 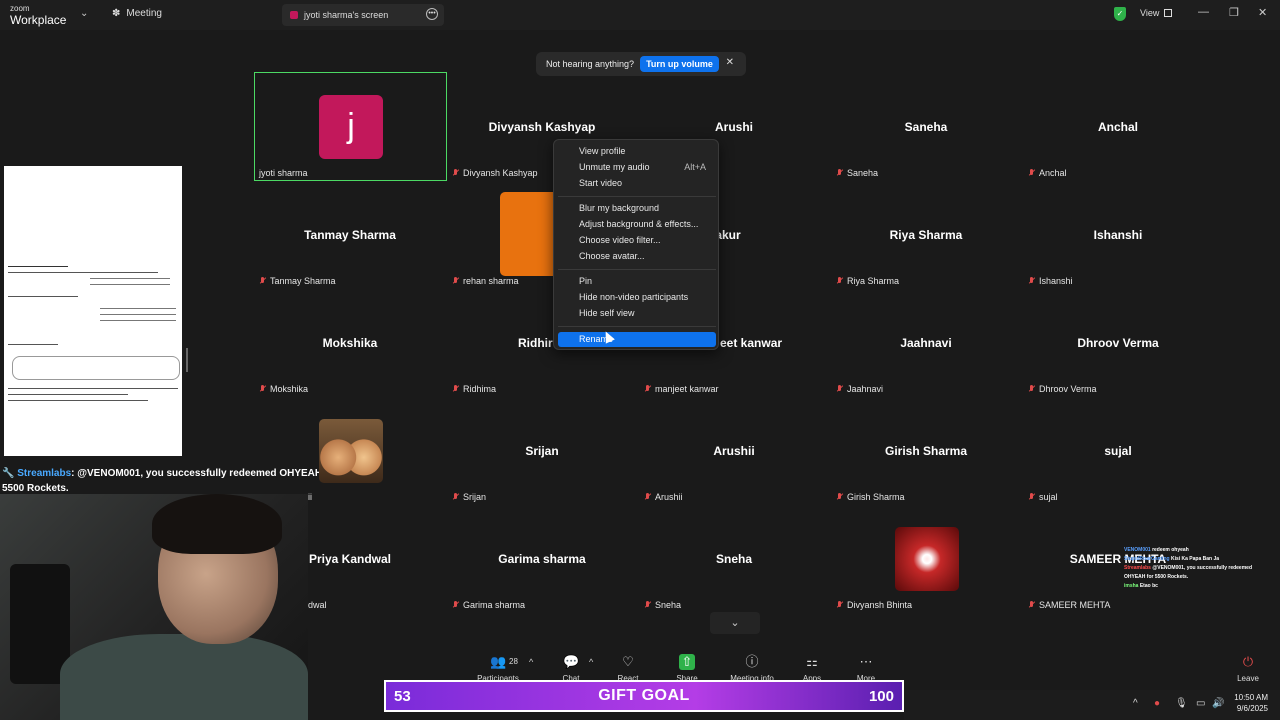 What do you see at coordinates (500, 173) in the screenshot?
I see `participant-label-text: Divyansh Kashyap` at bounding box center [500, 173].